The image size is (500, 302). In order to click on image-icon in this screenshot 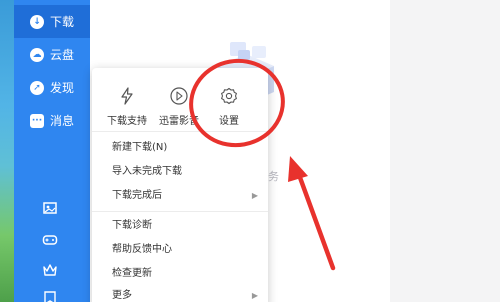, I will do `click(50, 208)`.